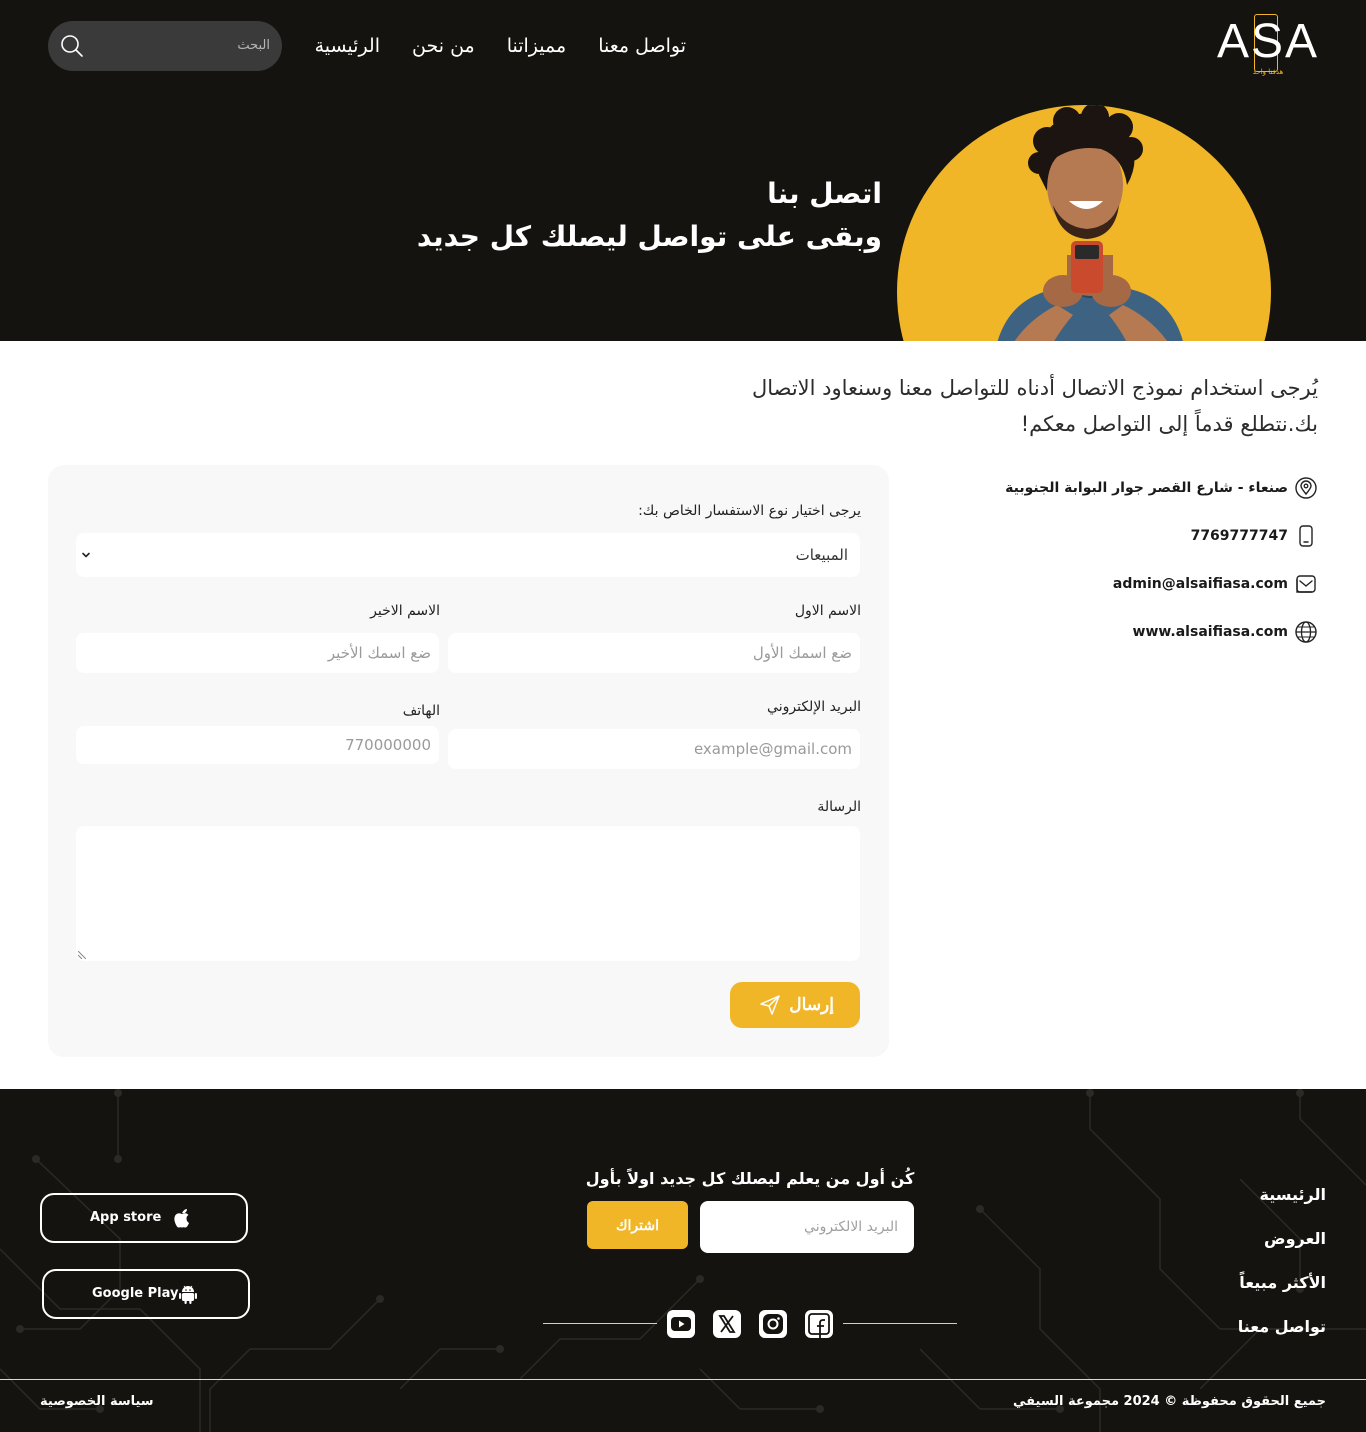 Image resolution: width=1366 pixels, height=1432 pixels. What do you see at coordinates (86, 555) in the screenshot?
I see `chevron-down-icon` at bounding box center [86, 555].